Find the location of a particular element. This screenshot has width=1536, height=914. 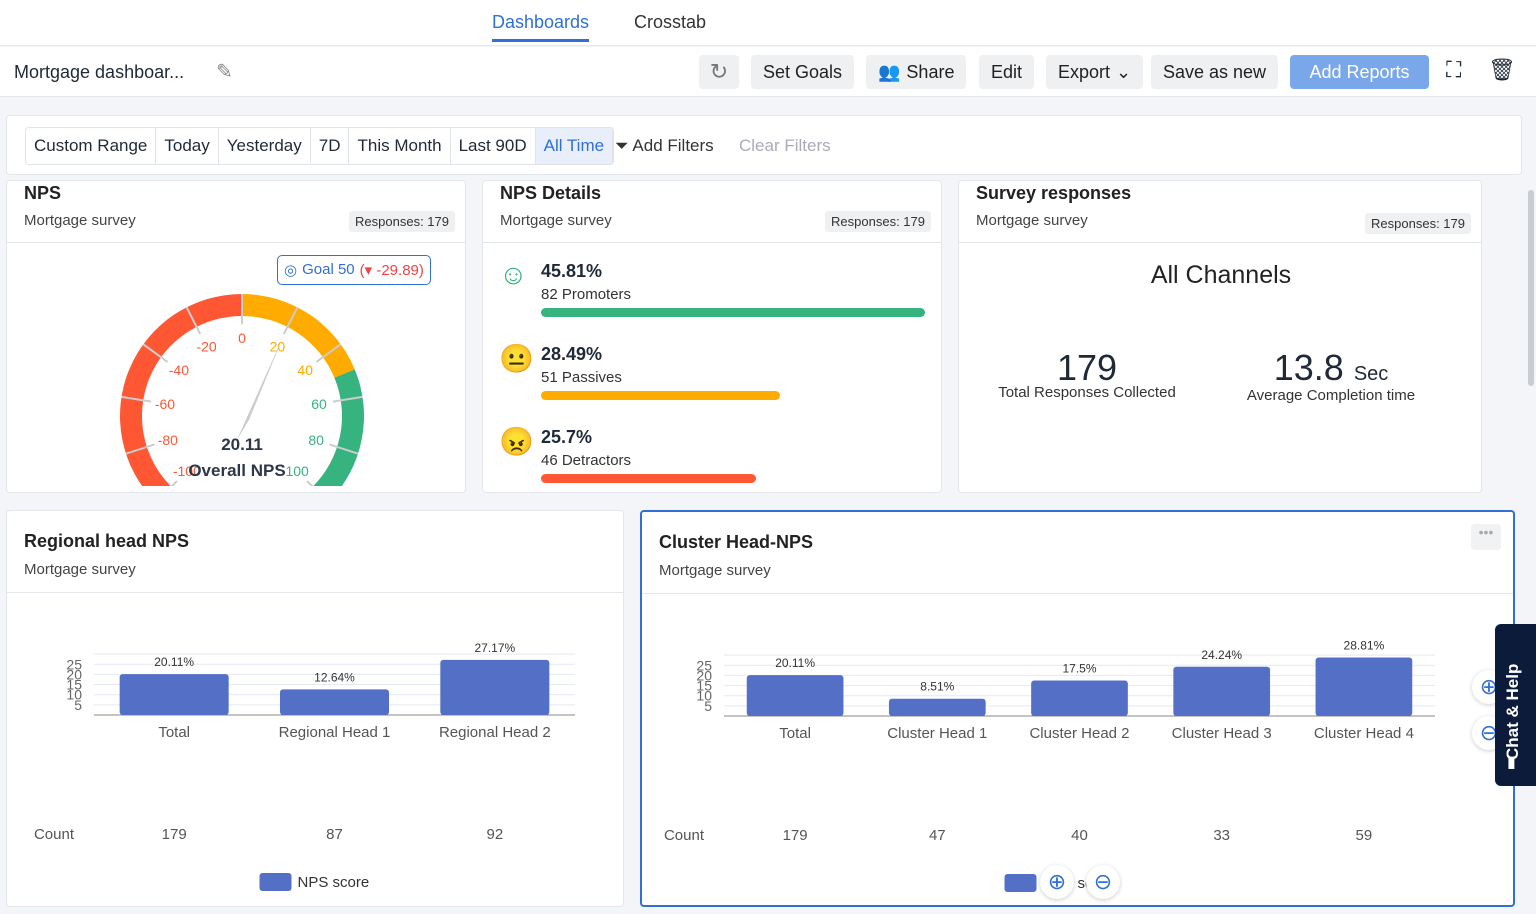

x-tick-label: Cluster Head 2 is located at coordinates (1079, 733).